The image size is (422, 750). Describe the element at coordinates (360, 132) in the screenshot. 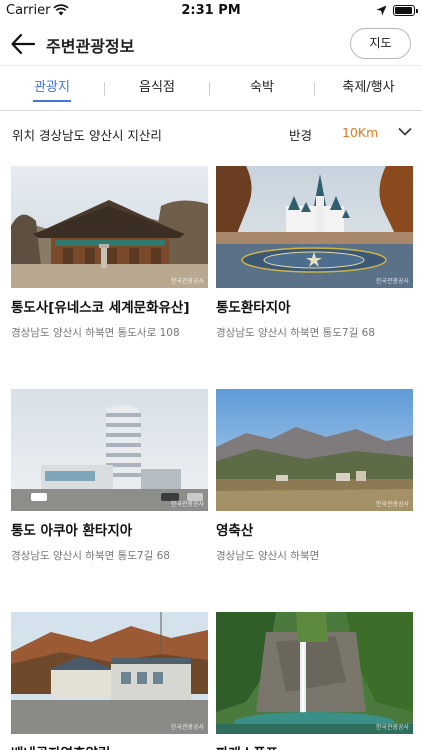

I see `radius-value: 10Km` at that location.